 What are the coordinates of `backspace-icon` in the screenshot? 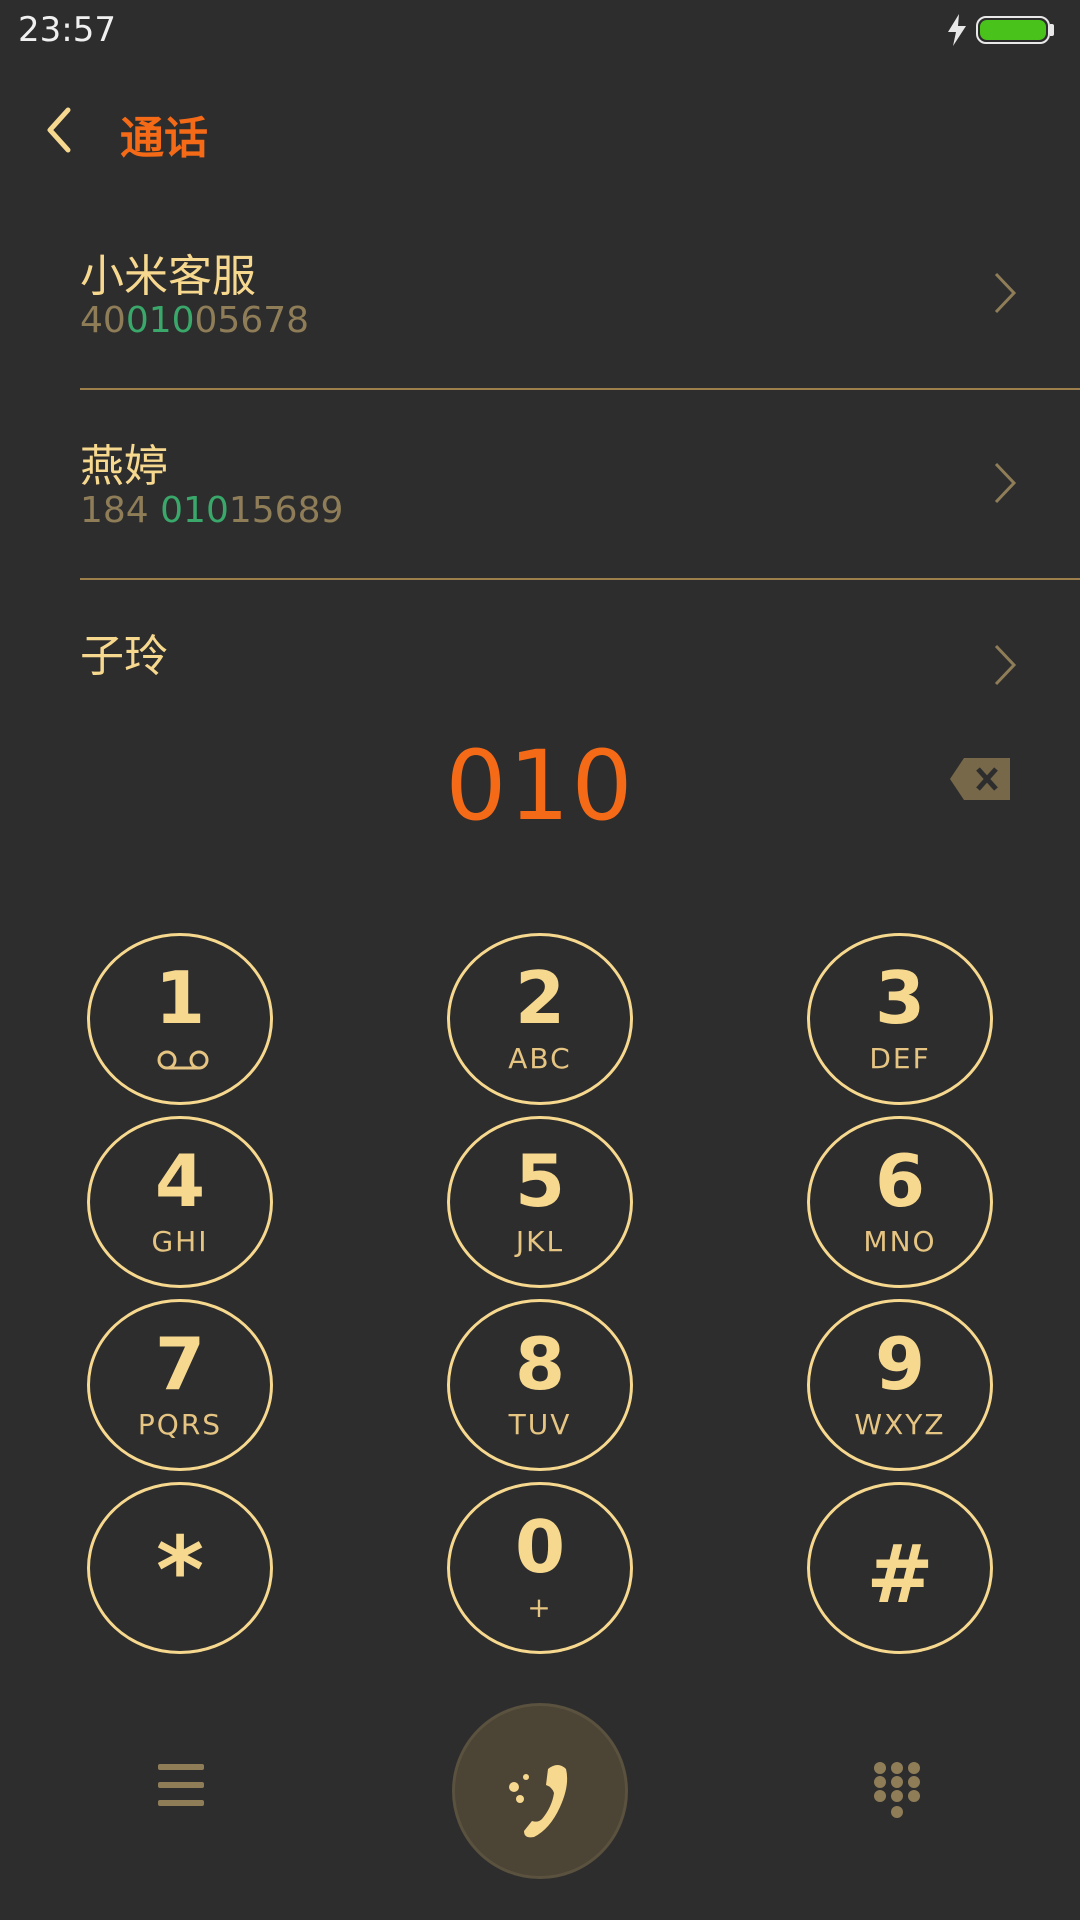 It's located at (980, 779).